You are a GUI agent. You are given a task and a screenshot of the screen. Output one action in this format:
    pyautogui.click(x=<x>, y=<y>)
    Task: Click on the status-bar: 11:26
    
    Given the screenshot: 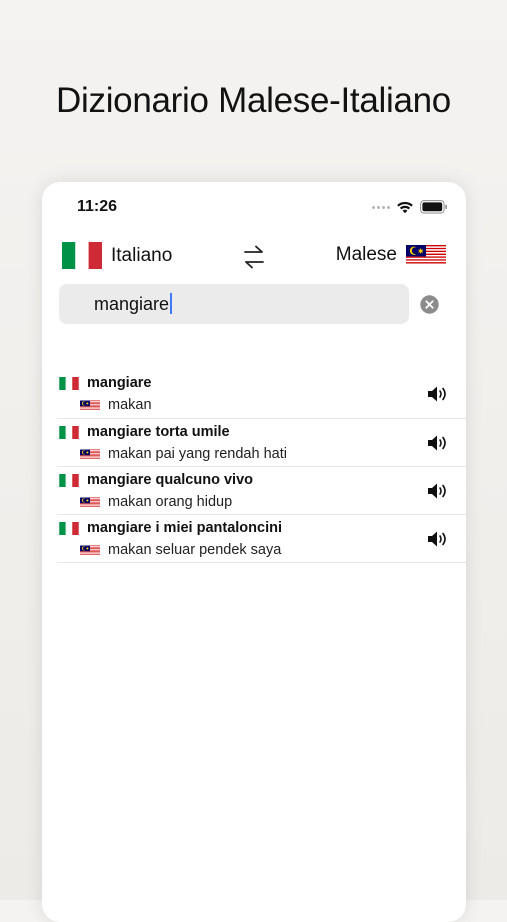 What is the action you would take?
    pyautogui.click(x=254, y=209)
    